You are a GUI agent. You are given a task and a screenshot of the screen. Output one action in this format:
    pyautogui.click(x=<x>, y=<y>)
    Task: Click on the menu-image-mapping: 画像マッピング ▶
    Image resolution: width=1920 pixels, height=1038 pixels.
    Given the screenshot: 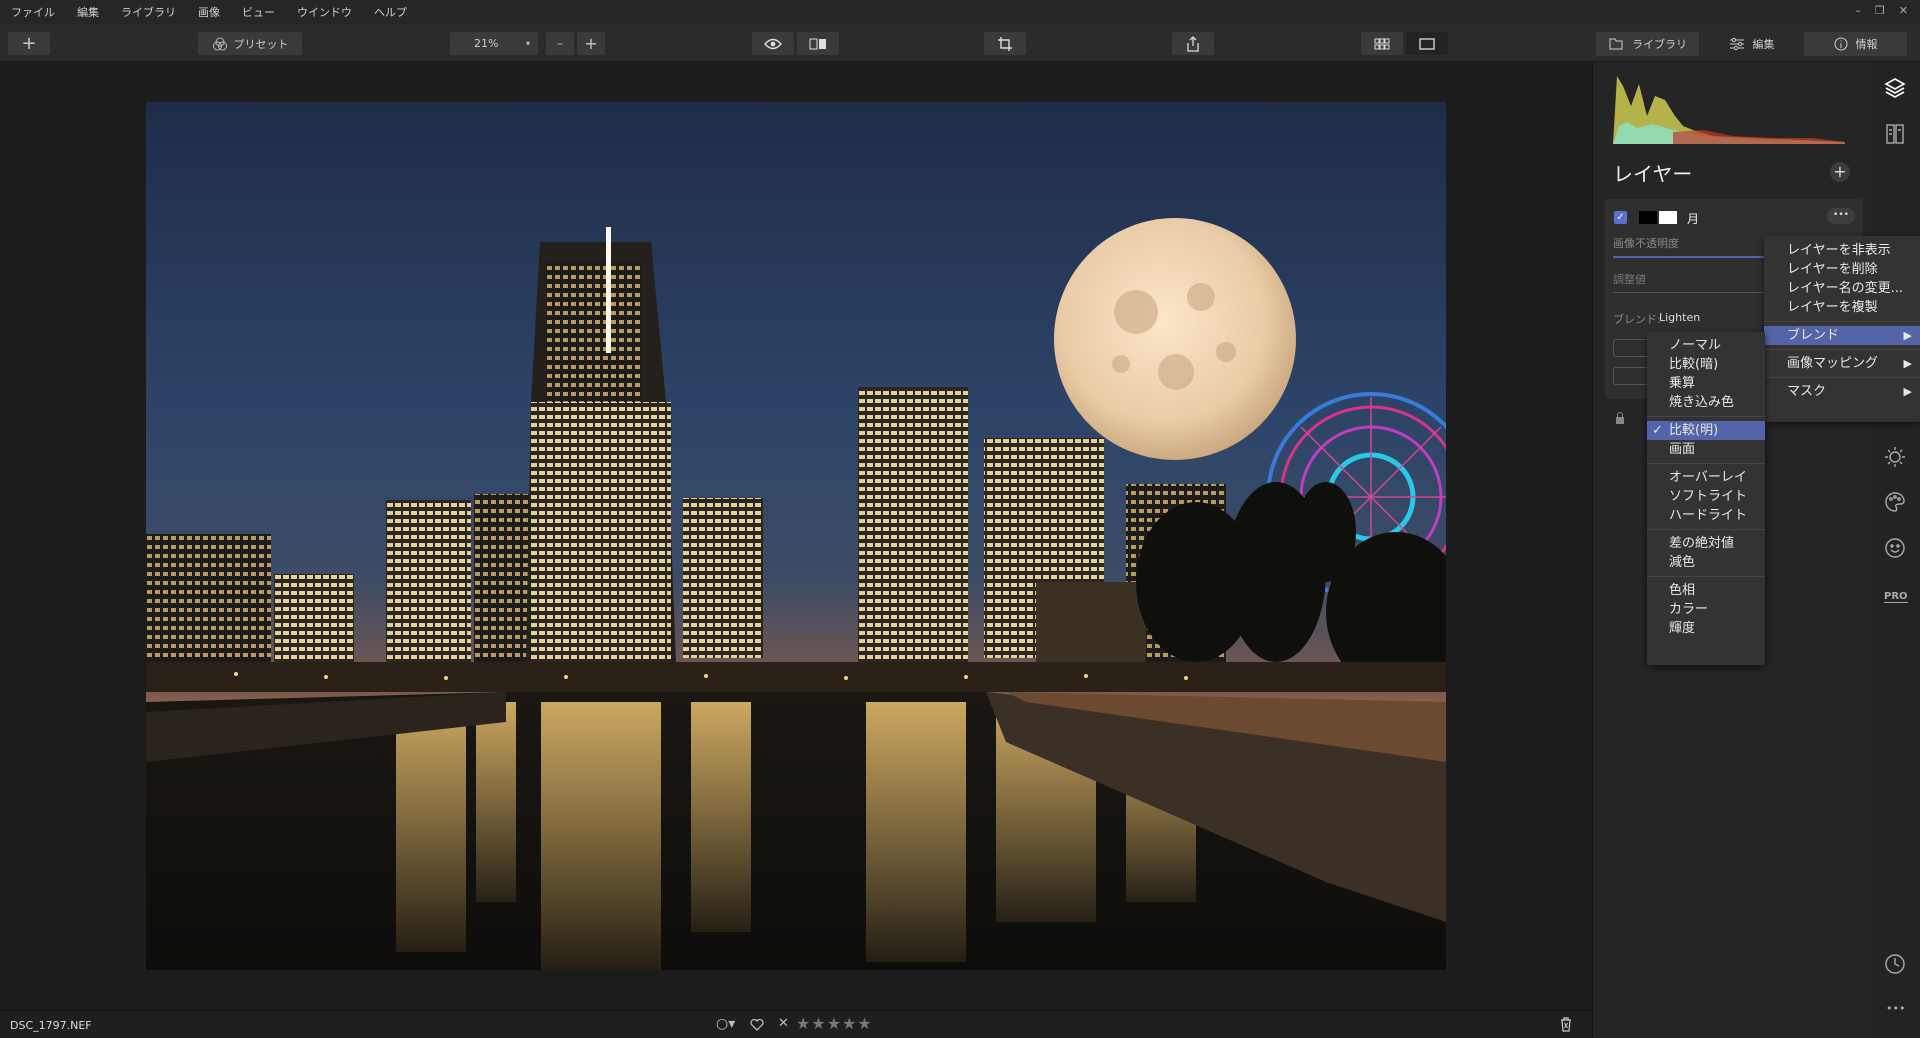 What is the action you would take?
    pyautogui.click(x=1842, y=363)
    